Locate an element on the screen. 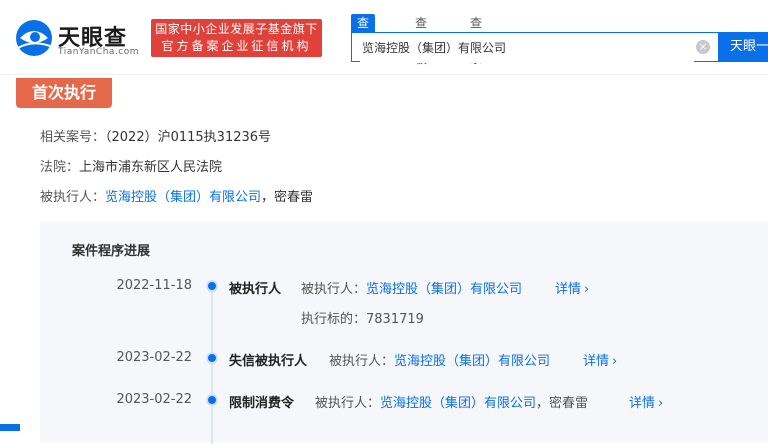 Image resolution: width=768 pixels, height=444 pixels. badge-line-1: 国家中小企业发展子基金旗下 is located at coordinates (236, 29).